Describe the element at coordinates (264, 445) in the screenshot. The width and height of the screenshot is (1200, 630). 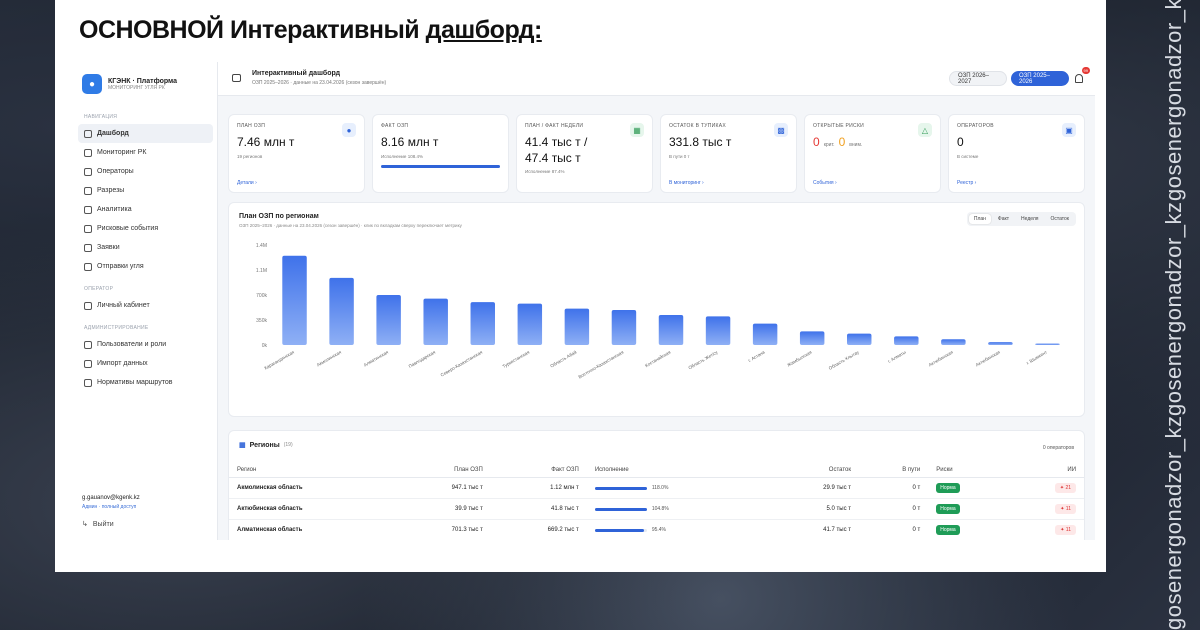
I see `table-title: Регионы` at that location.